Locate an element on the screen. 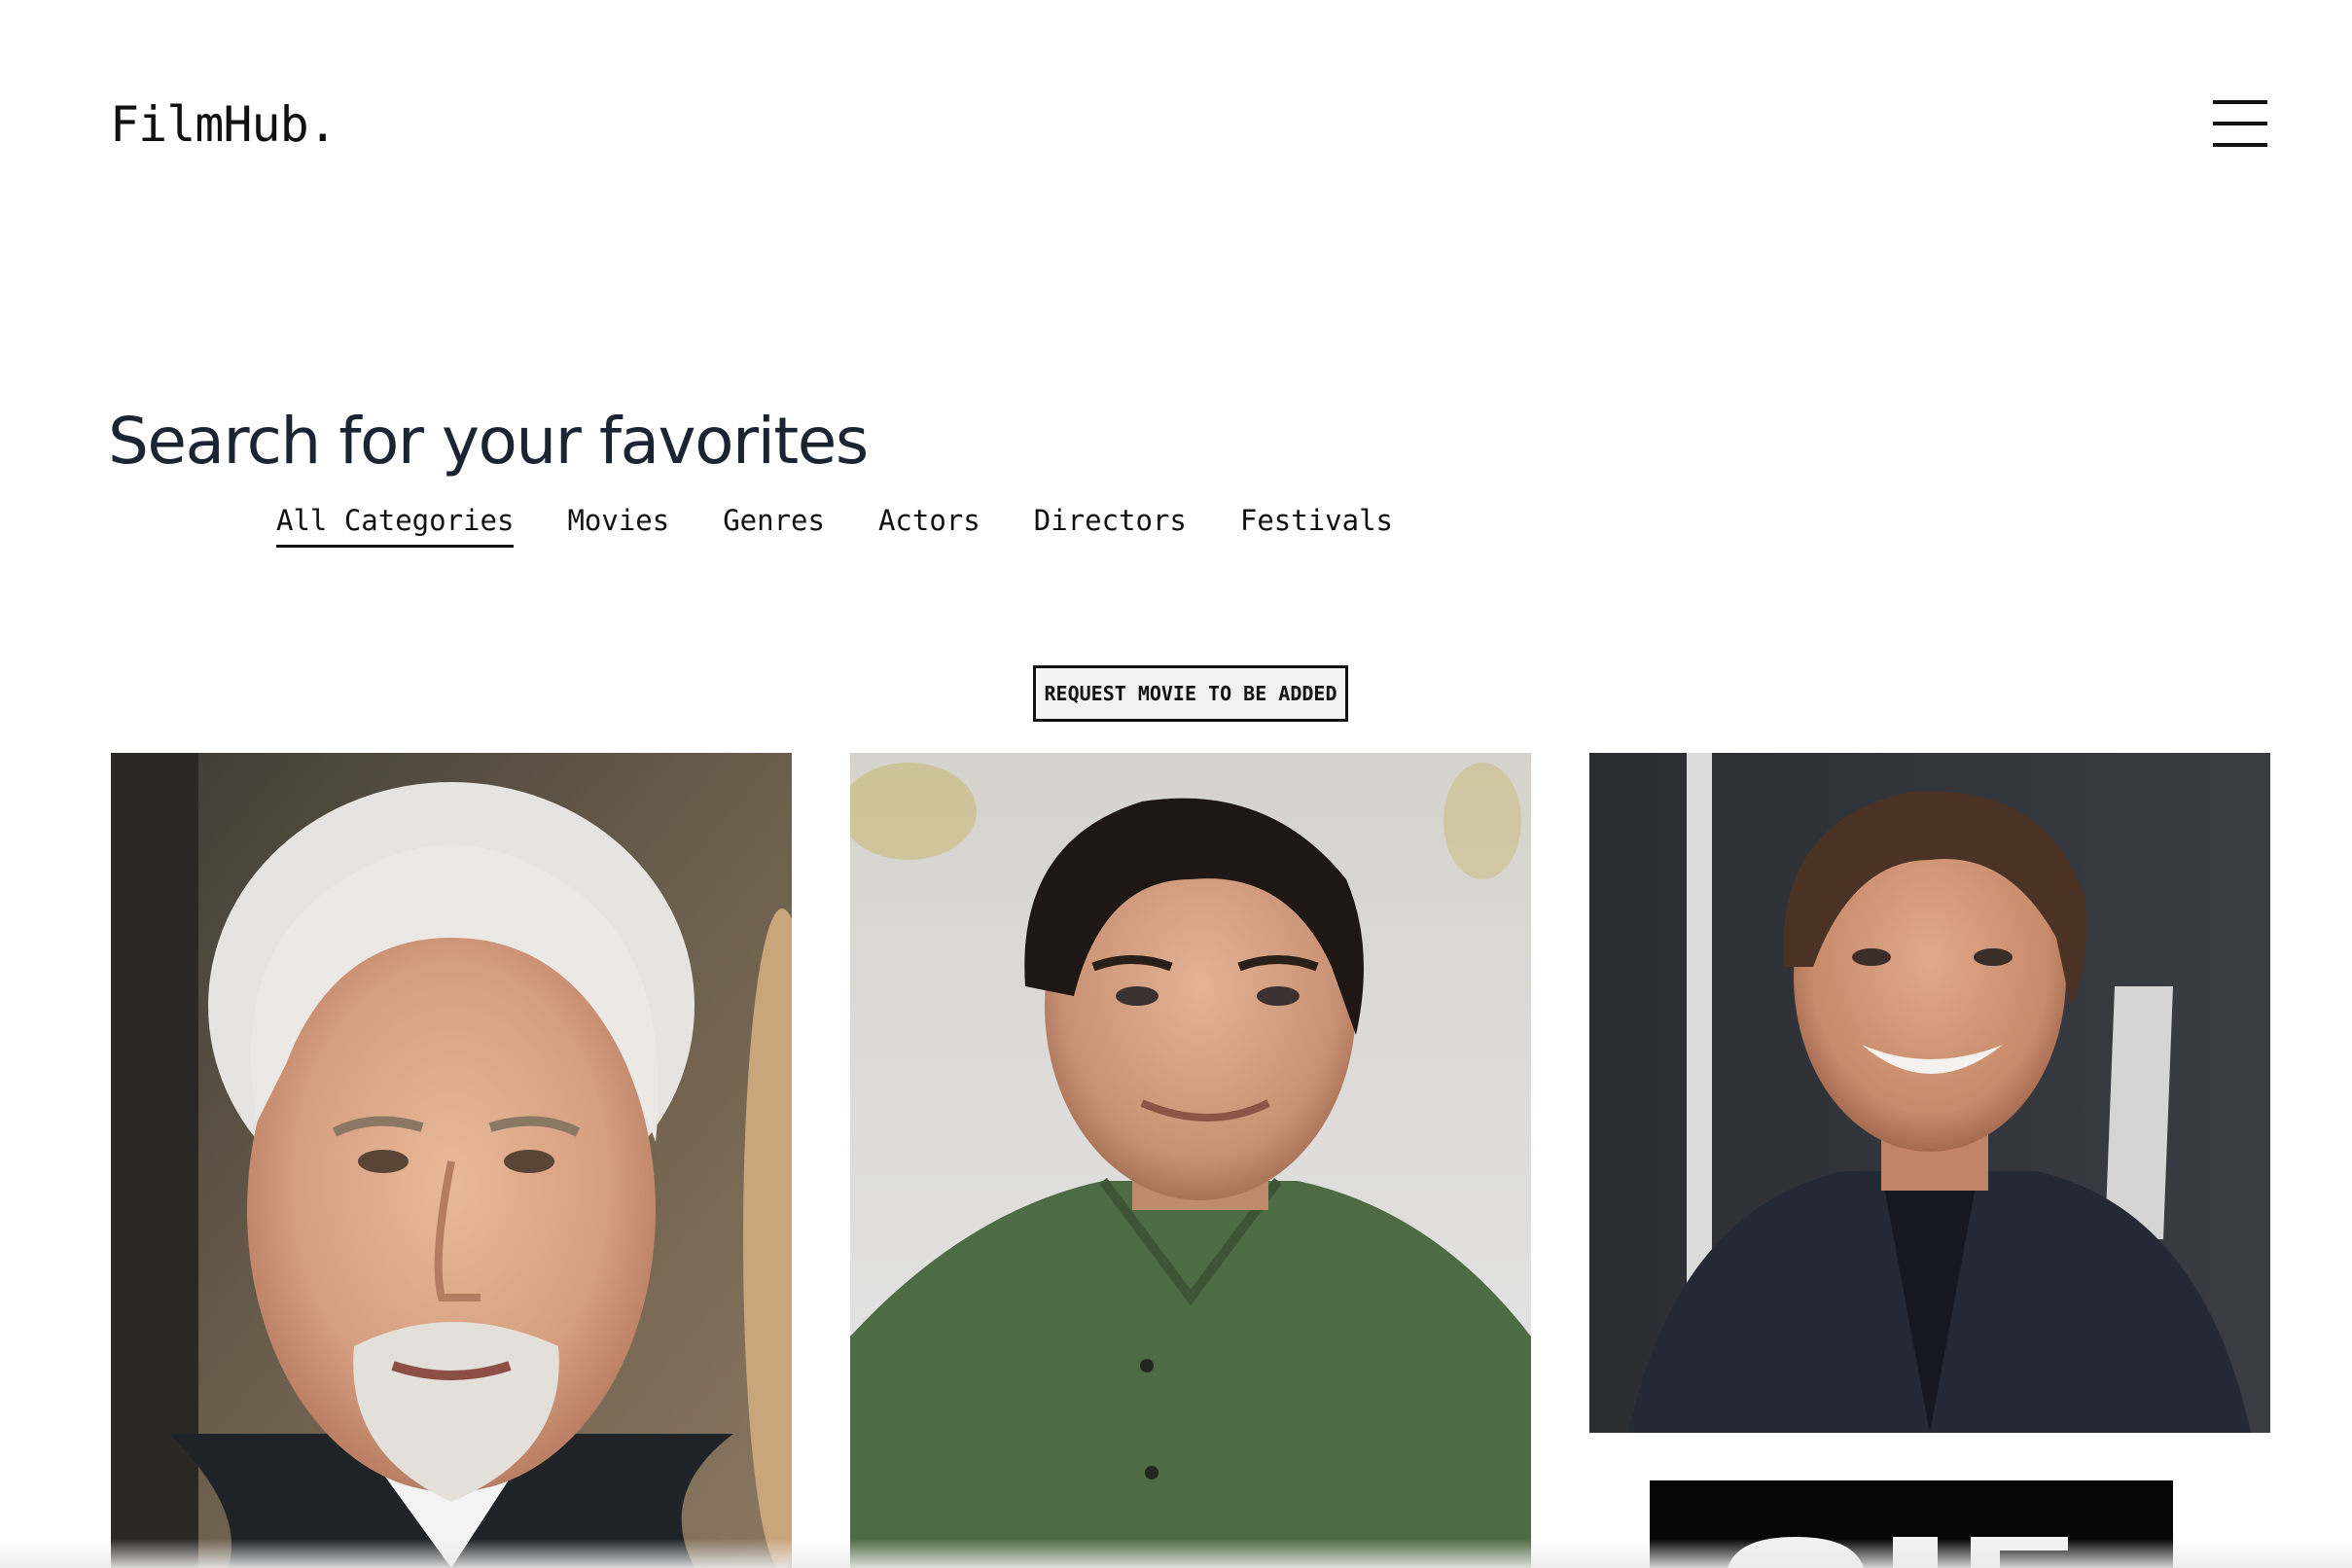  poster-card is located at coordinates (1911, 1524).